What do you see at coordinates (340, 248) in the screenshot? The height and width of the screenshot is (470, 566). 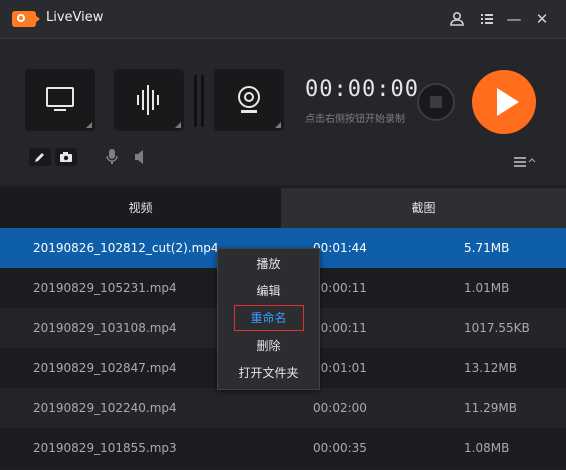 I see `file-duration: 00:01:44` at bounding box center [340, 248].